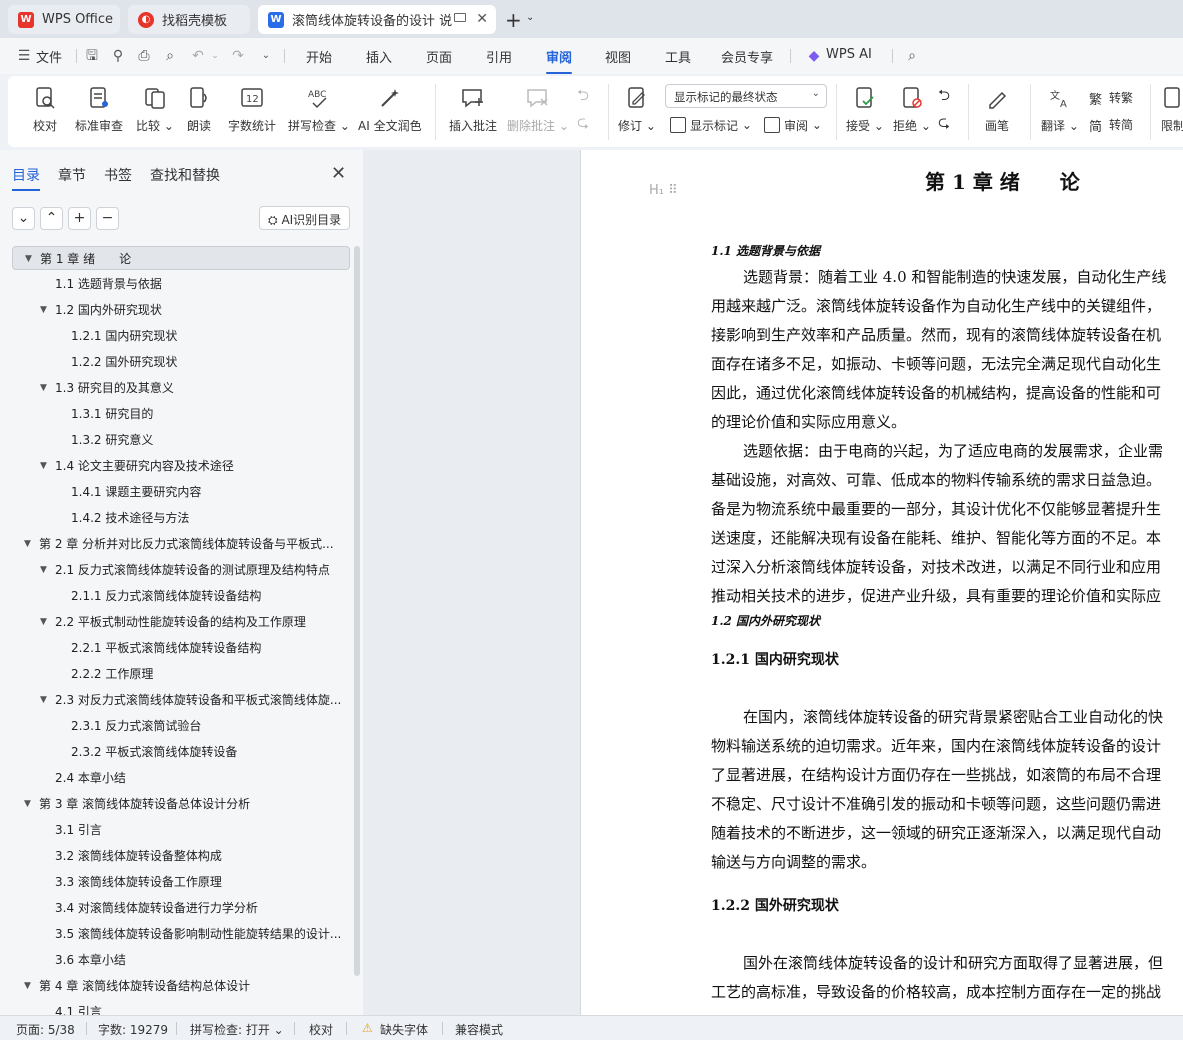 This screenshot has width=1183, height=1040. Describe the element at coordinates (849, 54) in the screenshot. I see `menu-wps-ai: WPS AI` at that location.